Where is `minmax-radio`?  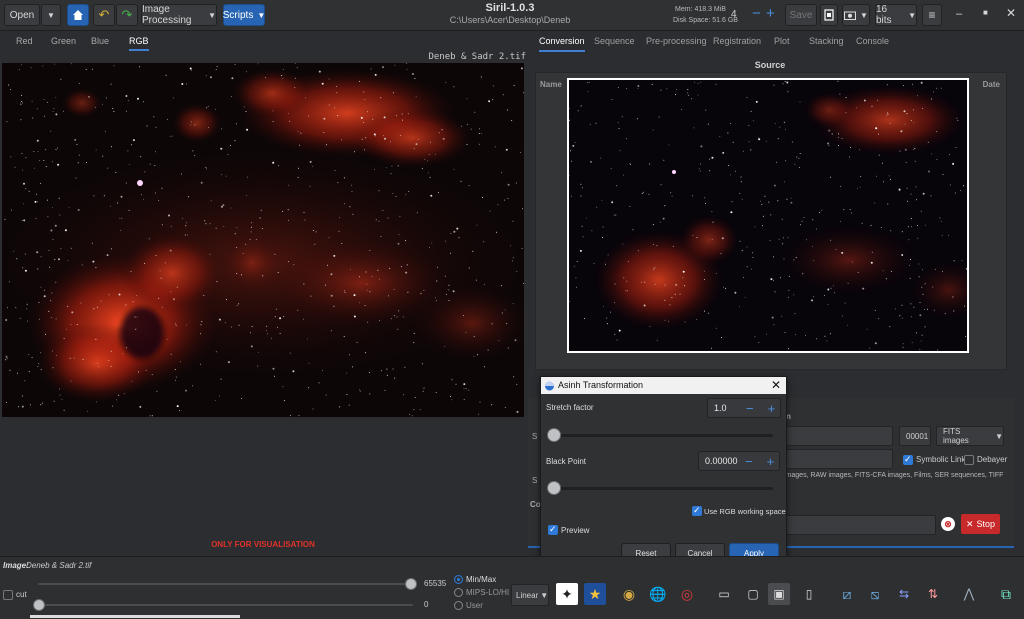
minmax-radio is located at coordinates (458, 579).